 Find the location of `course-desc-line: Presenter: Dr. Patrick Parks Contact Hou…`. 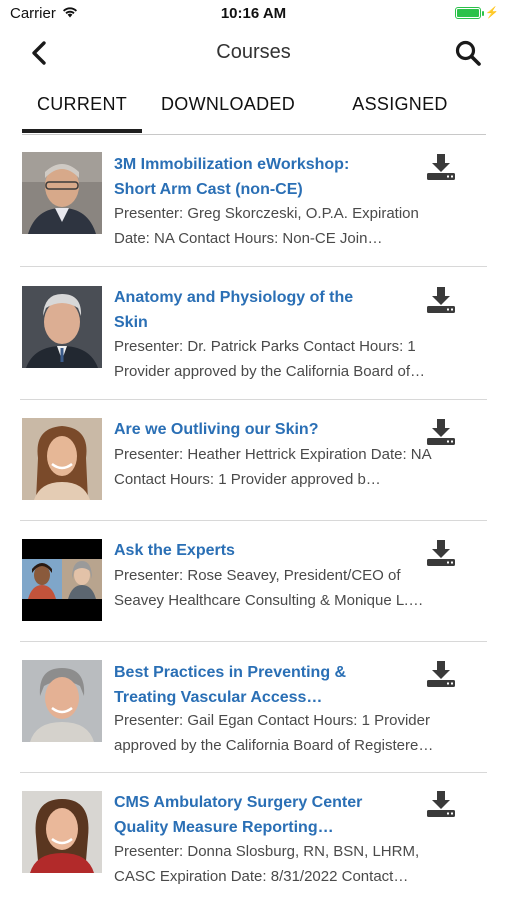

course-desc-line: Presenter: Dr. Patrick Parks Contact Hou… is located at coordinates (265, 346).